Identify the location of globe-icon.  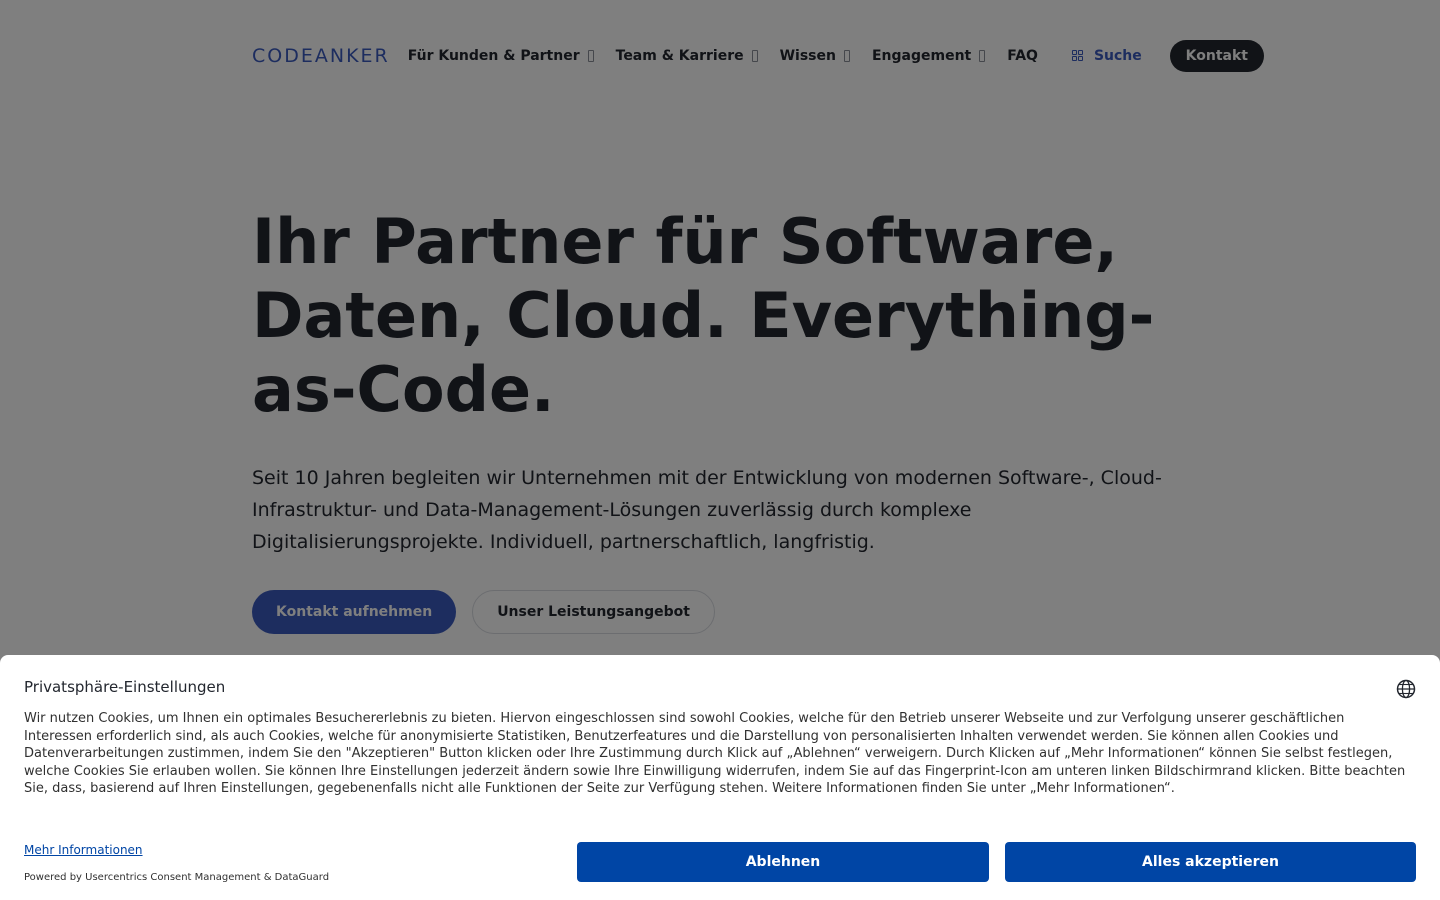
(1406, 689).